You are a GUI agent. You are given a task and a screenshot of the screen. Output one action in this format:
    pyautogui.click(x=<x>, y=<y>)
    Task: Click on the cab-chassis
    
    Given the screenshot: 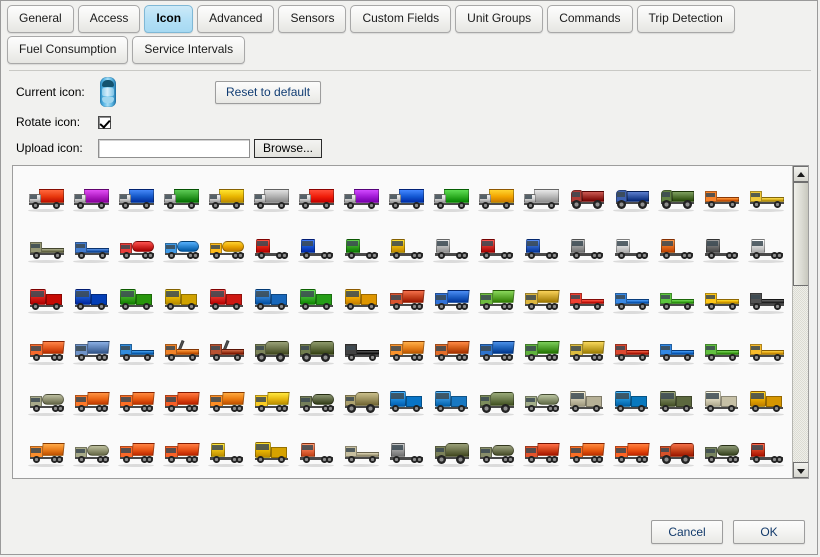 What is the action you would take?
    pyautogui.click(x=406, y=453)
    